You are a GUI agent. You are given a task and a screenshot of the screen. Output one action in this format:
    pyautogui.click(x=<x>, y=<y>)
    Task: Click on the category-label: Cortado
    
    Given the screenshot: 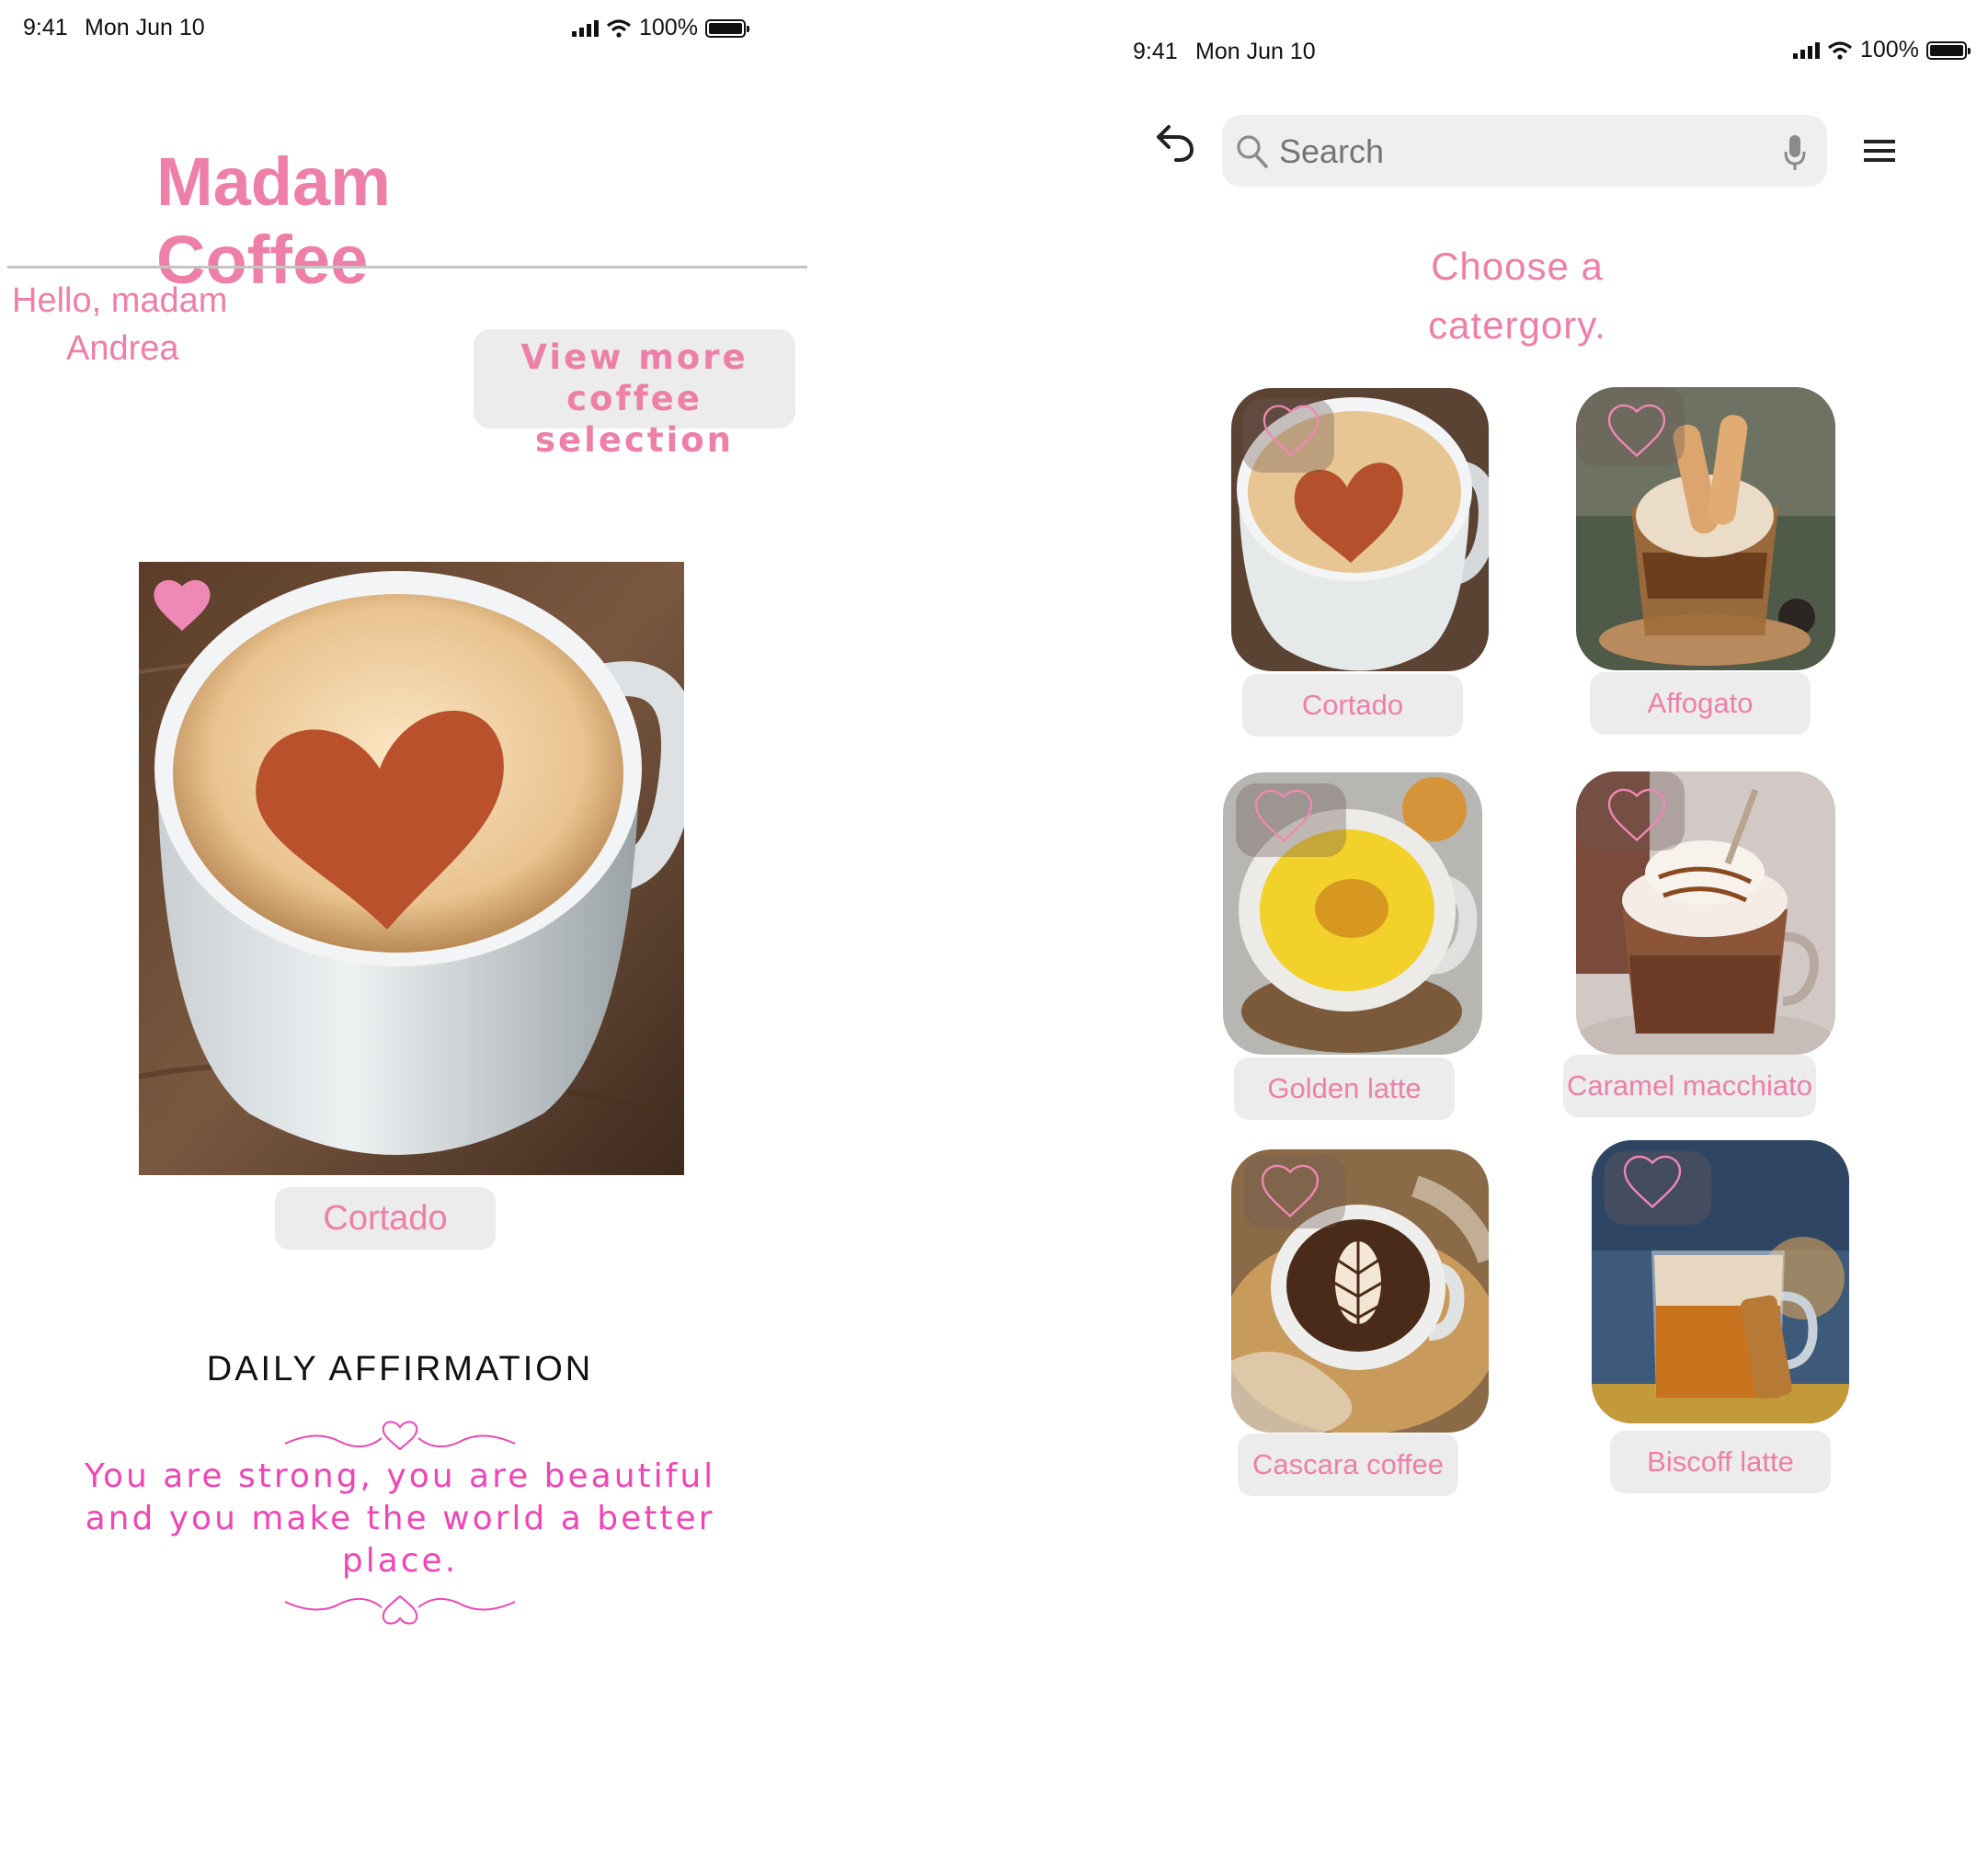 What is the action you would take?
    pyautogui.click(x=1352, y=705)
    